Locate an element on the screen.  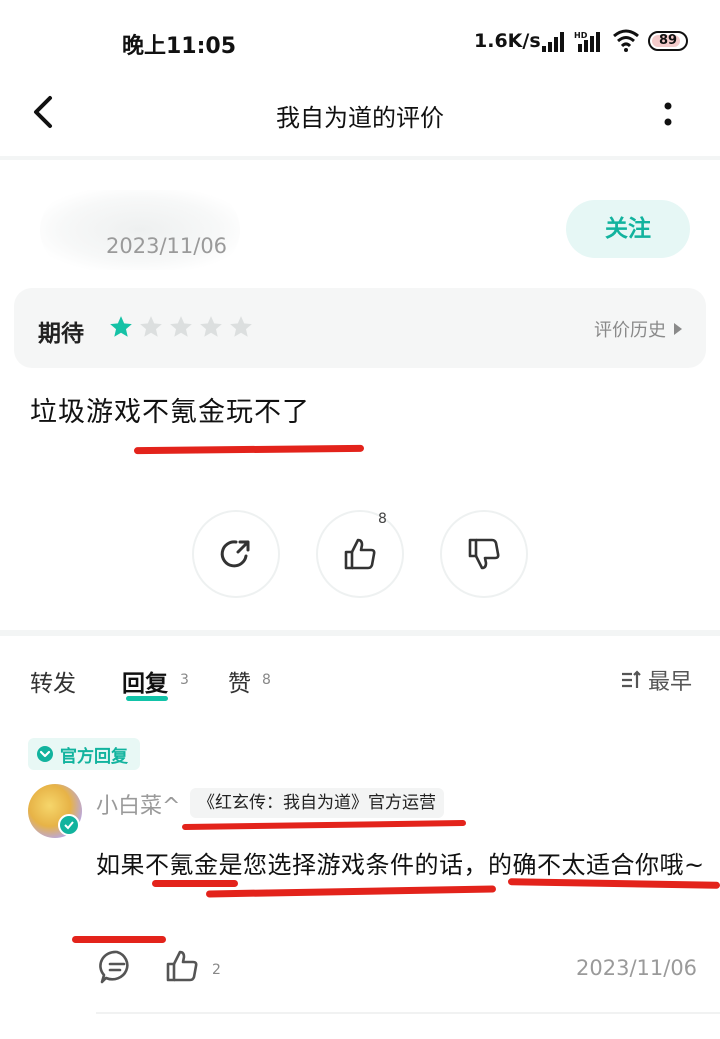
official-reply-badge: 官方回复 is located at coordinates (84, 754).